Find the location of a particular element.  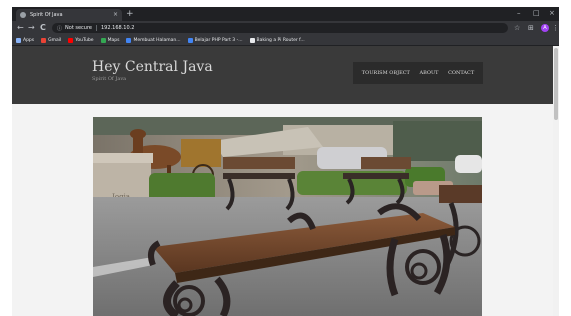

profile-avatar: A is located at coordinates (545, 28).